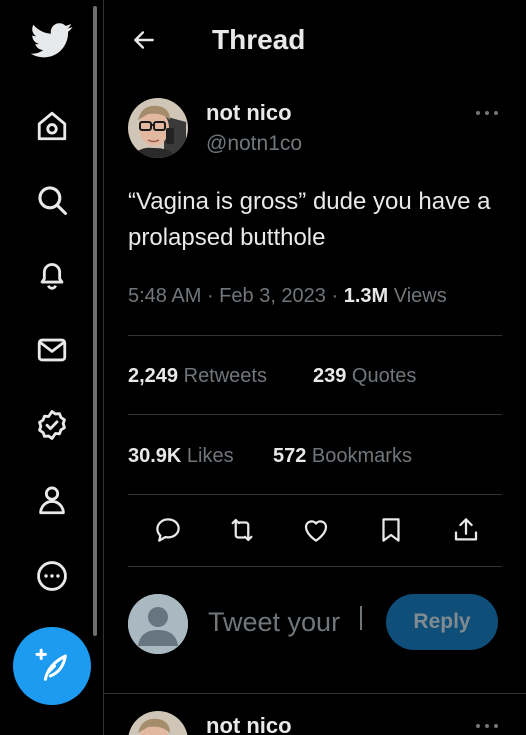  What do you see at coordinates (487, 723) in the screenshot?
I see `next-tweet-more-button` at bounding box center [487, 723].